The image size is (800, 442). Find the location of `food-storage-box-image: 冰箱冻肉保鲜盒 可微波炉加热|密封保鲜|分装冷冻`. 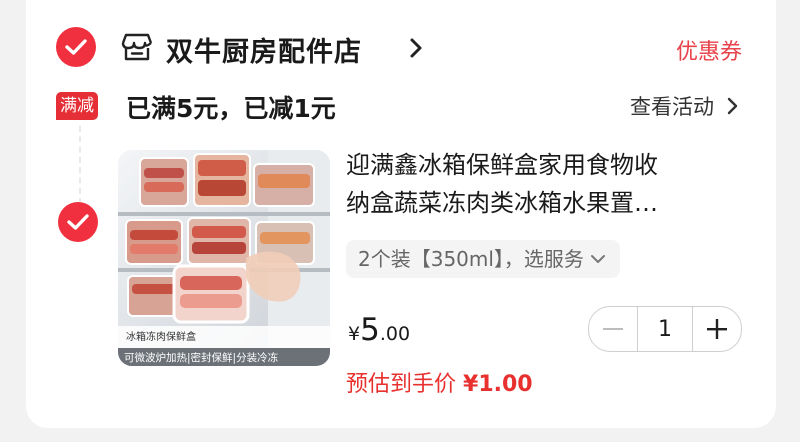

food-storage-box-image: 冰箱冻肉保鲜盒 可微波炉加热|密封保鲜|分装冷冻 is located at coordinates (224, 258).